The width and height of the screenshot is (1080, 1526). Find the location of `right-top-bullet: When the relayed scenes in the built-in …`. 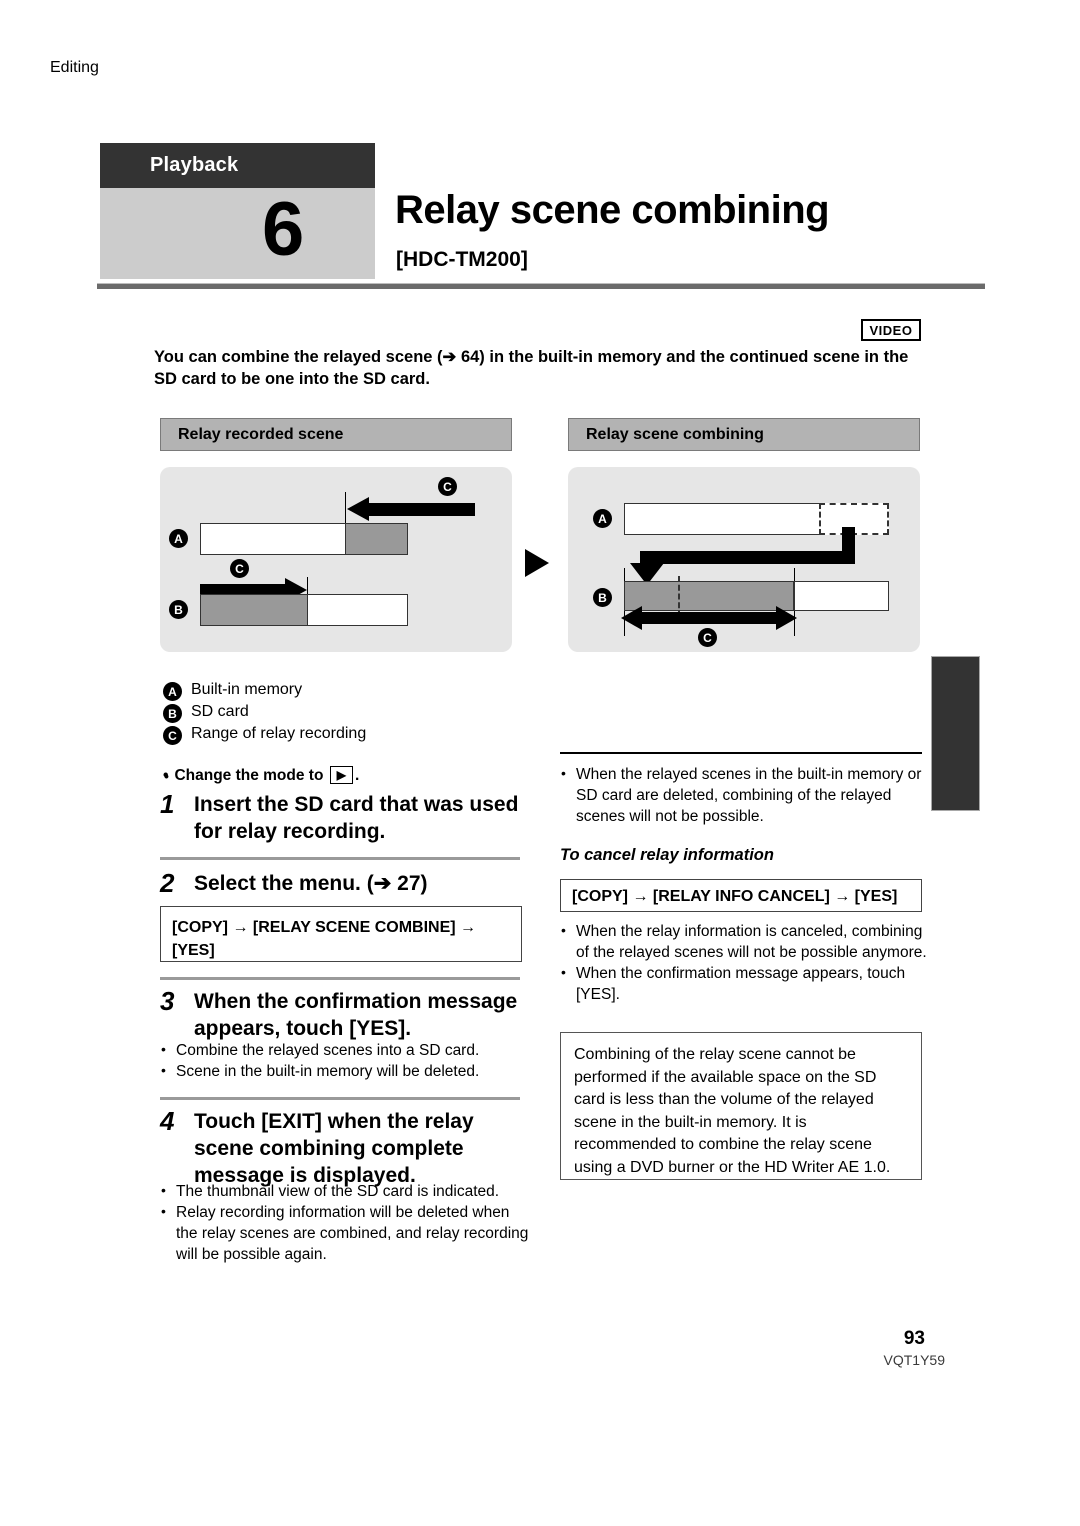

right-top-bullet: When the relayed scenes in the built-in … is located at coordinates (746, 795).